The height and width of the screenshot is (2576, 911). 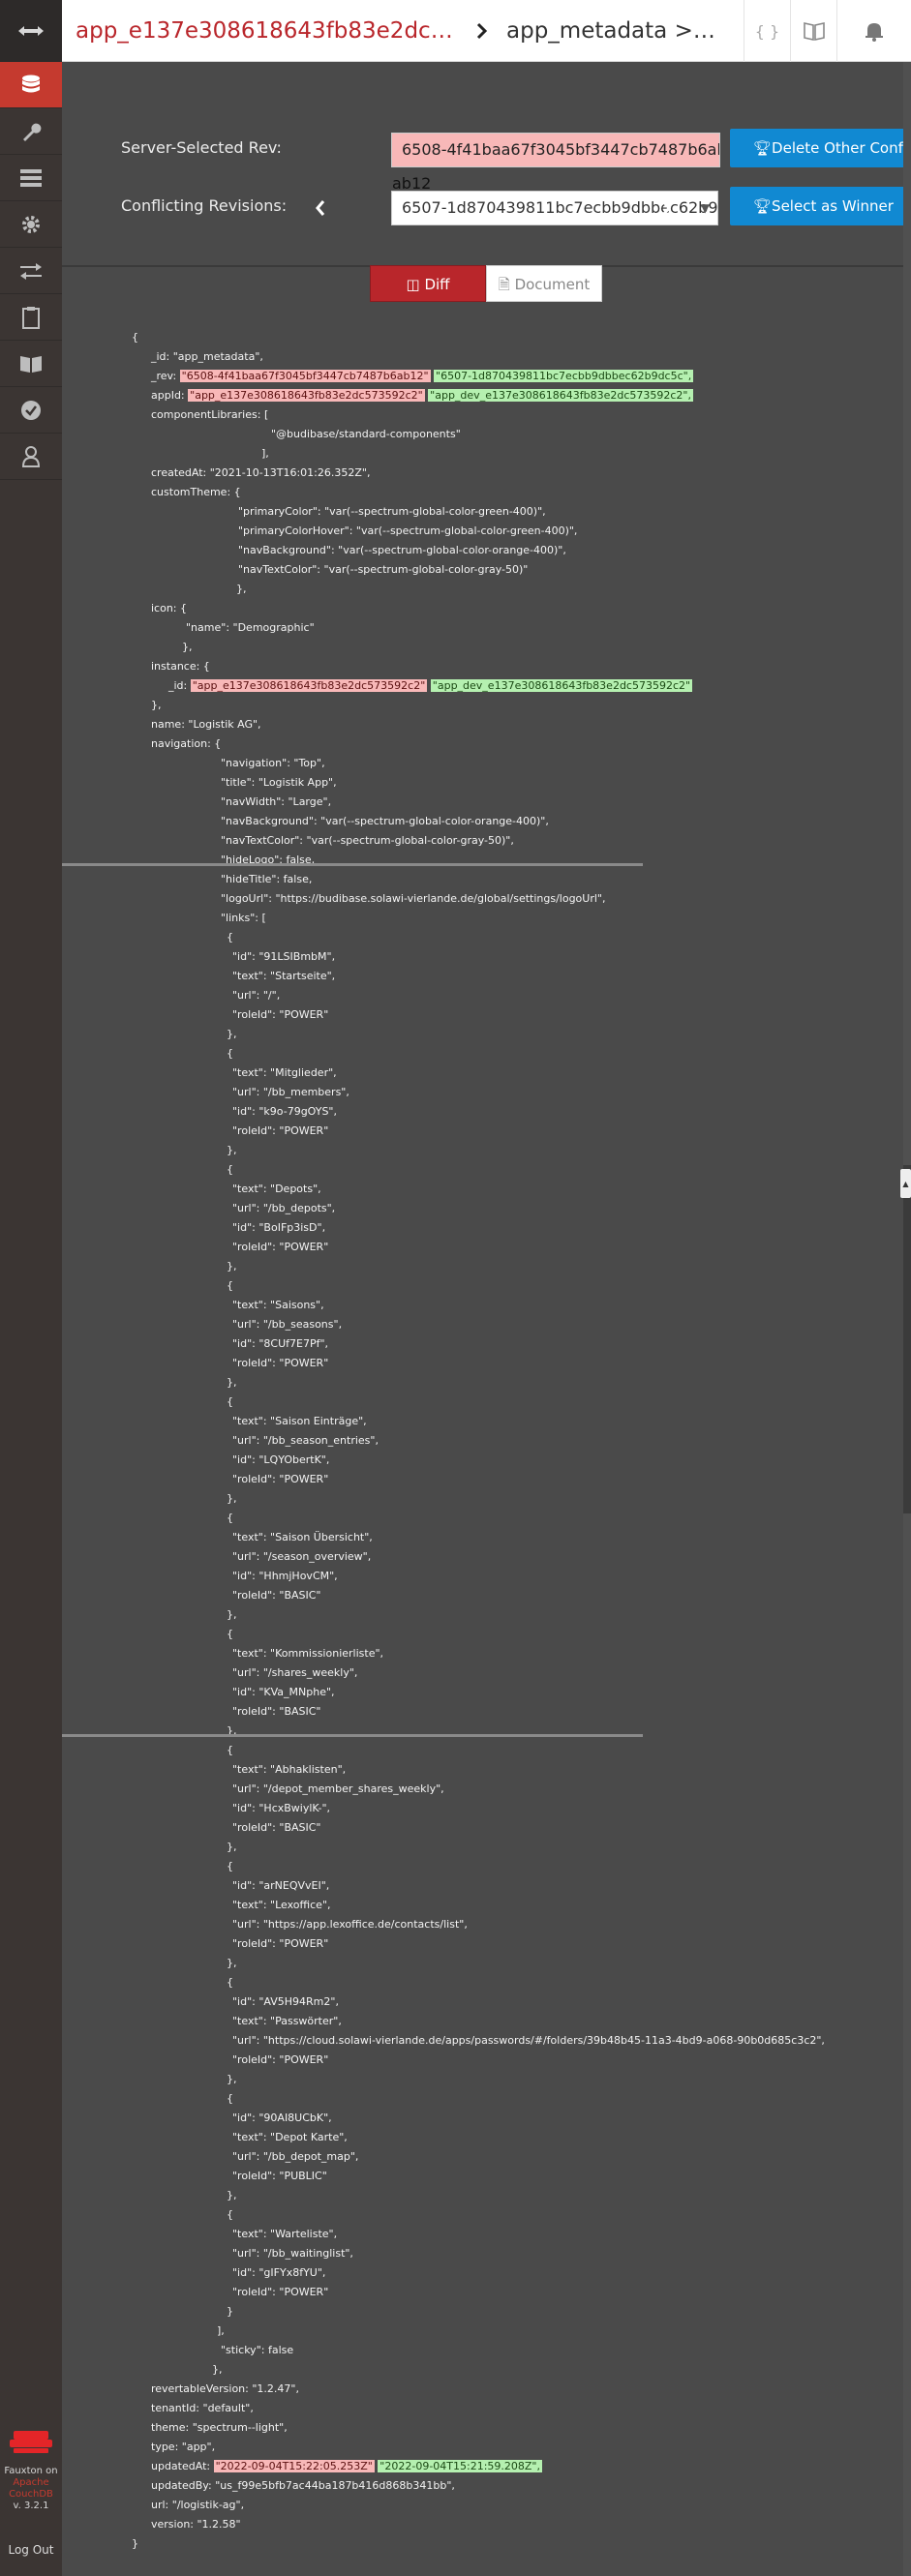 I want to click on added-value: "app_dev_e137e308618643fb83e2dc573592c2", so click(x=561, y=685).